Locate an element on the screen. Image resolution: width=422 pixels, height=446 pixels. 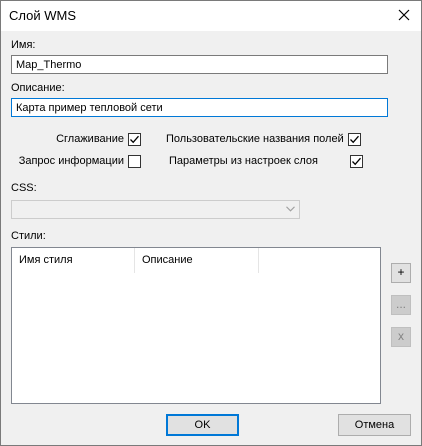
ok-button: OK is located at coordinates (202, 425).